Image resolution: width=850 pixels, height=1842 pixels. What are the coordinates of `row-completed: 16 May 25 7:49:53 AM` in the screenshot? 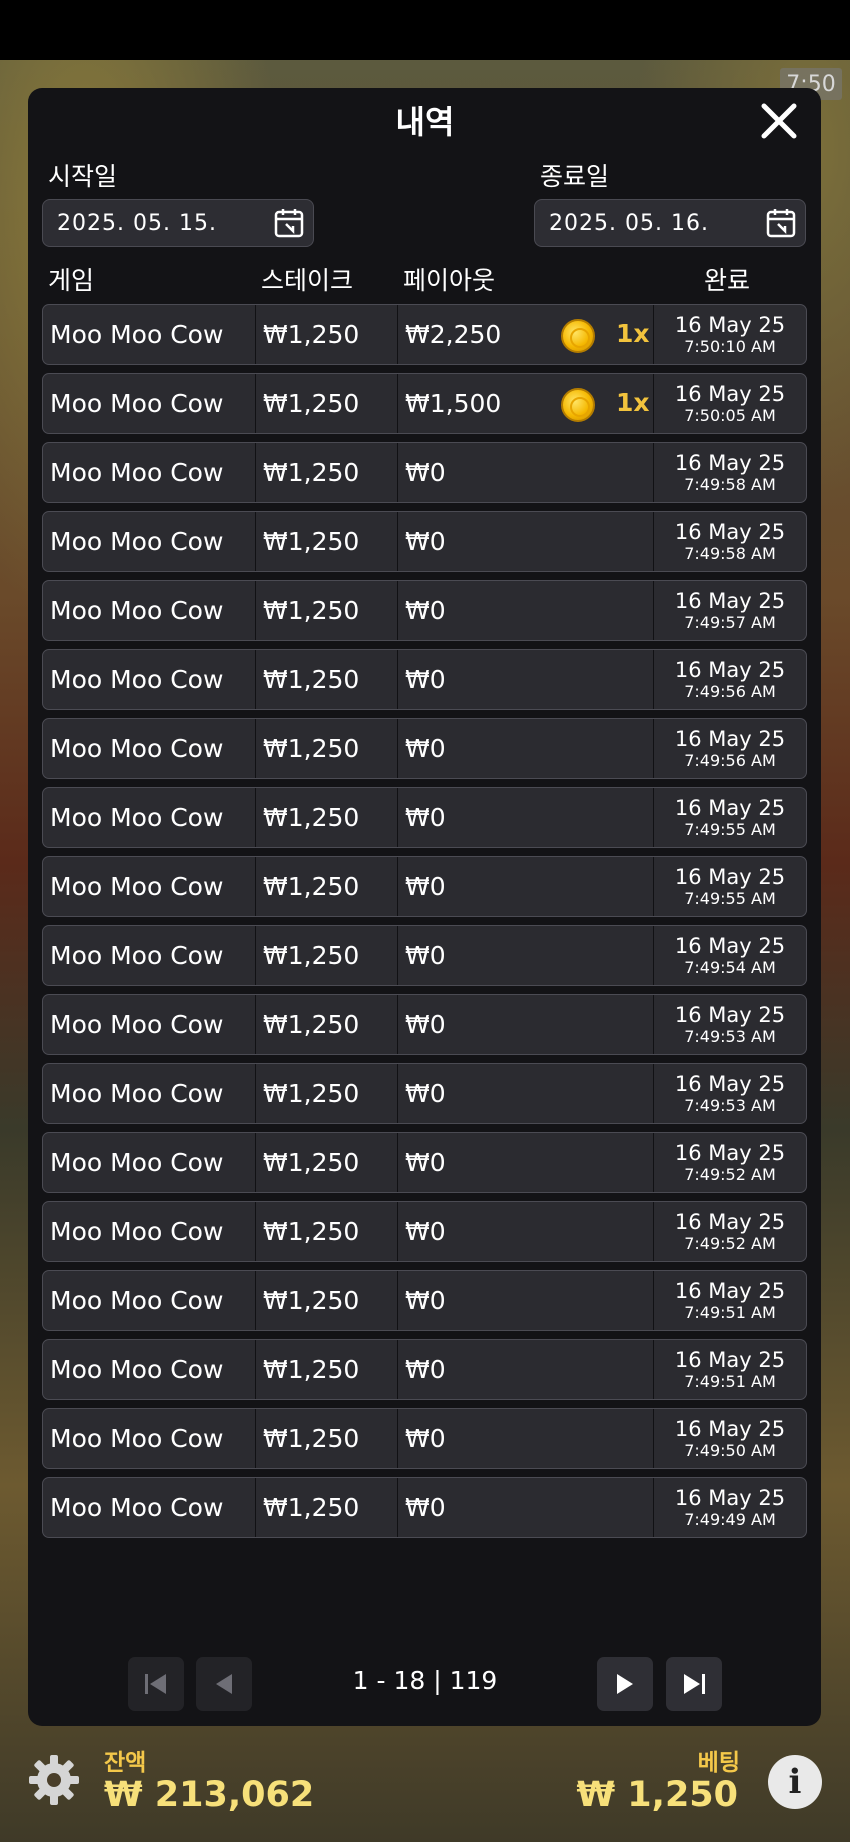 It's located at (730, 1093).